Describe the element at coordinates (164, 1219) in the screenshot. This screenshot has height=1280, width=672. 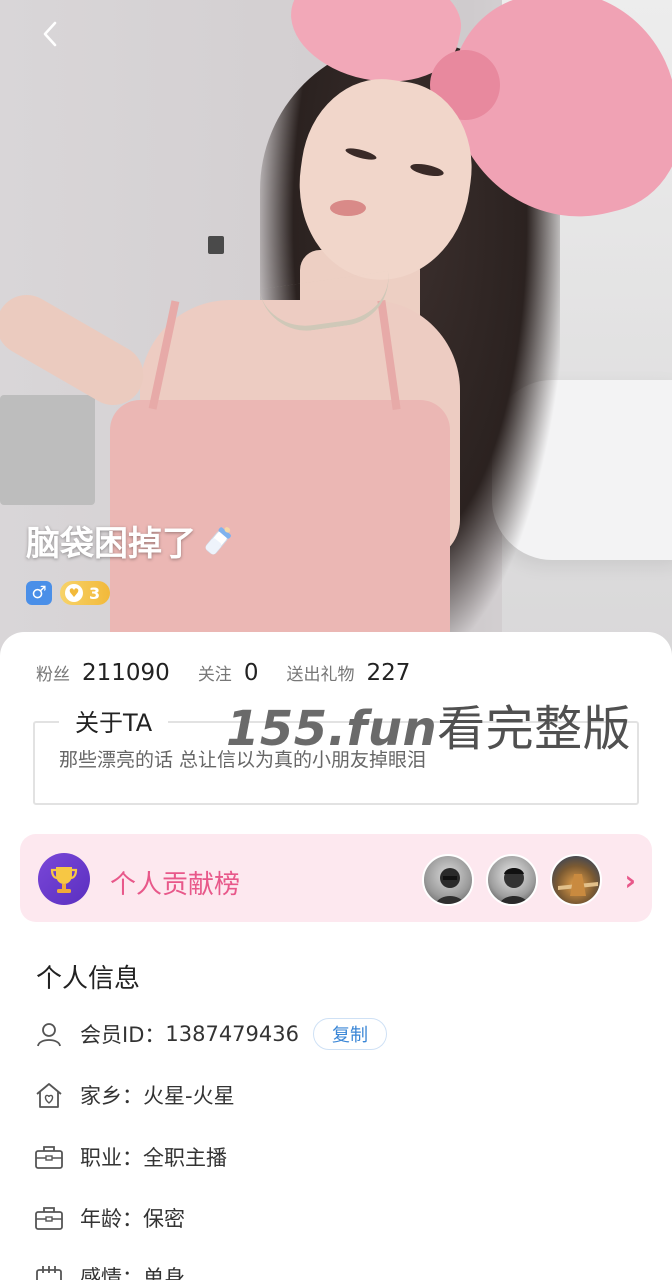
I see `age-value: 保密` at that location.